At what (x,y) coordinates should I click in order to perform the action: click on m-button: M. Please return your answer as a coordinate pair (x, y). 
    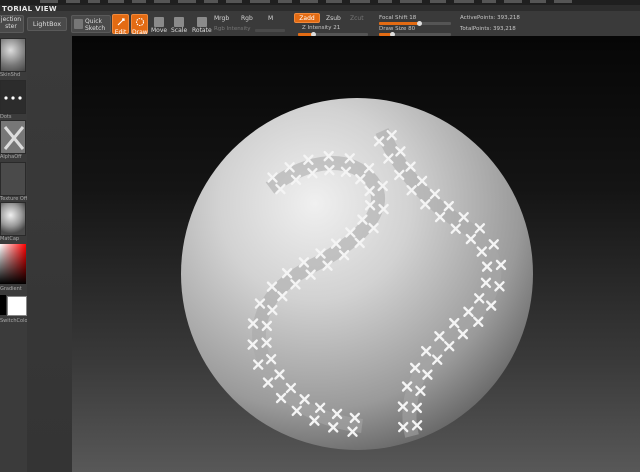
    Looking at the image, I should click on (270, 18).